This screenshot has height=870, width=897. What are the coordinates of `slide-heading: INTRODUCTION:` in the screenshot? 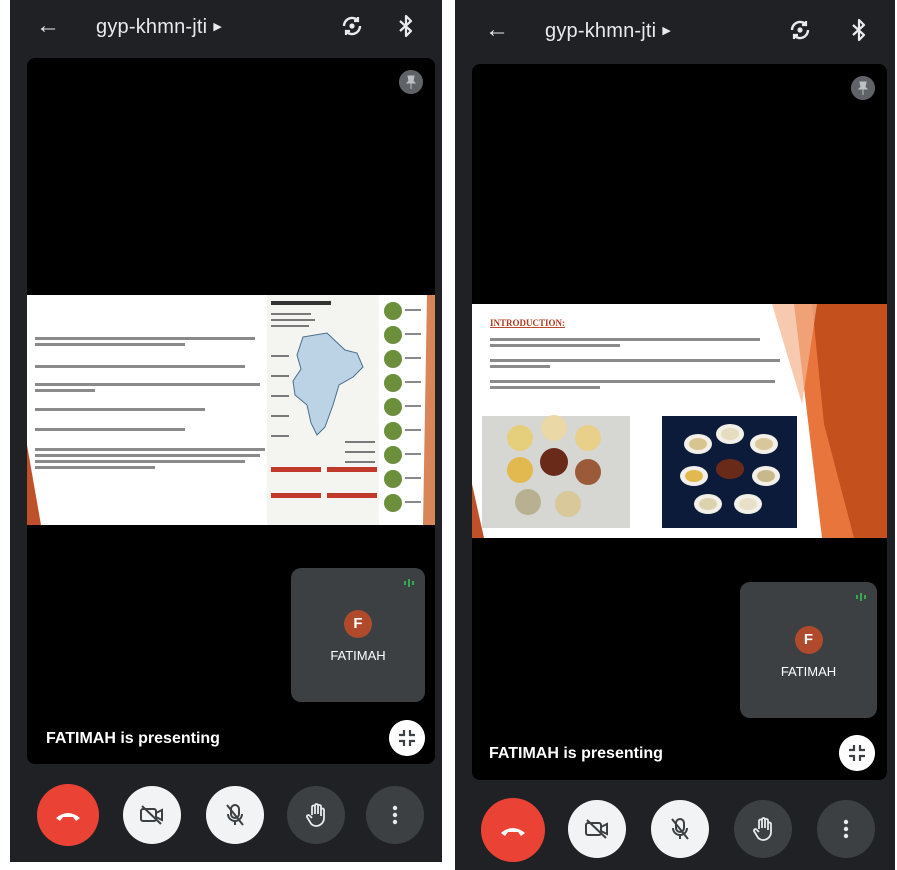 It's located at (527, 323).